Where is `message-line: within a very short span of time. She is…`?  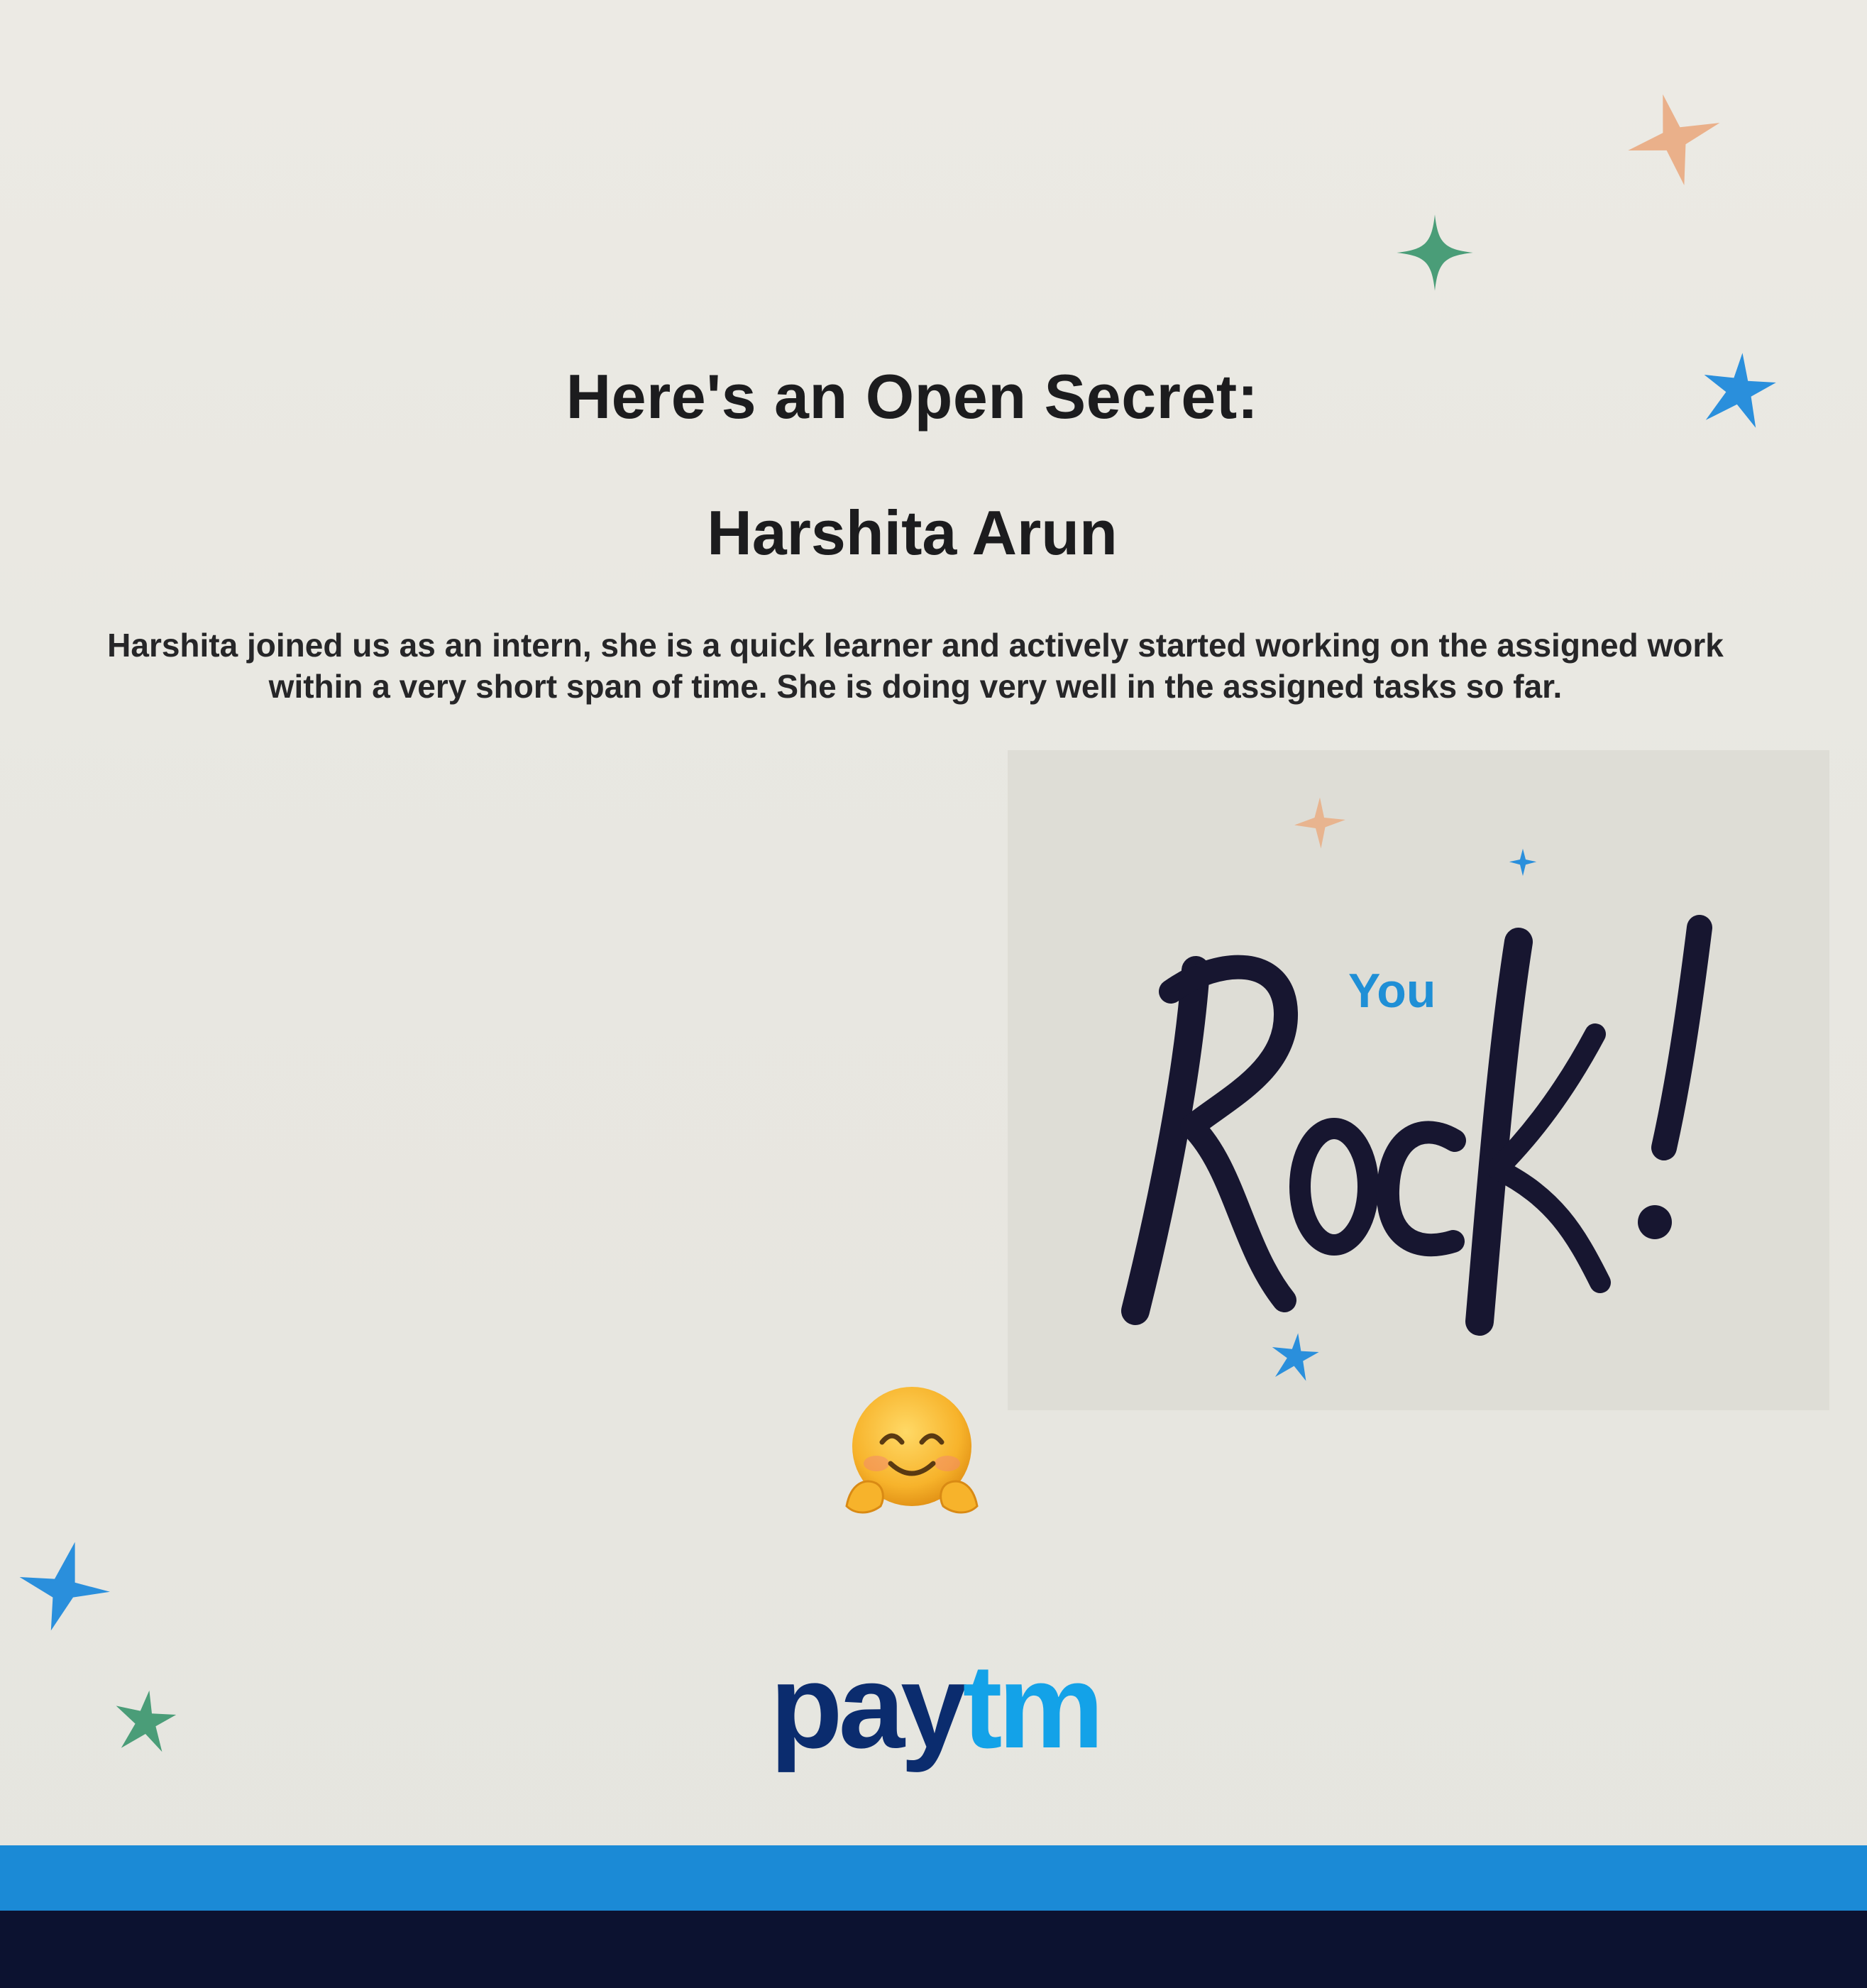 message-line: within a very short span of time. She is… is located at coordinates (916, 686).